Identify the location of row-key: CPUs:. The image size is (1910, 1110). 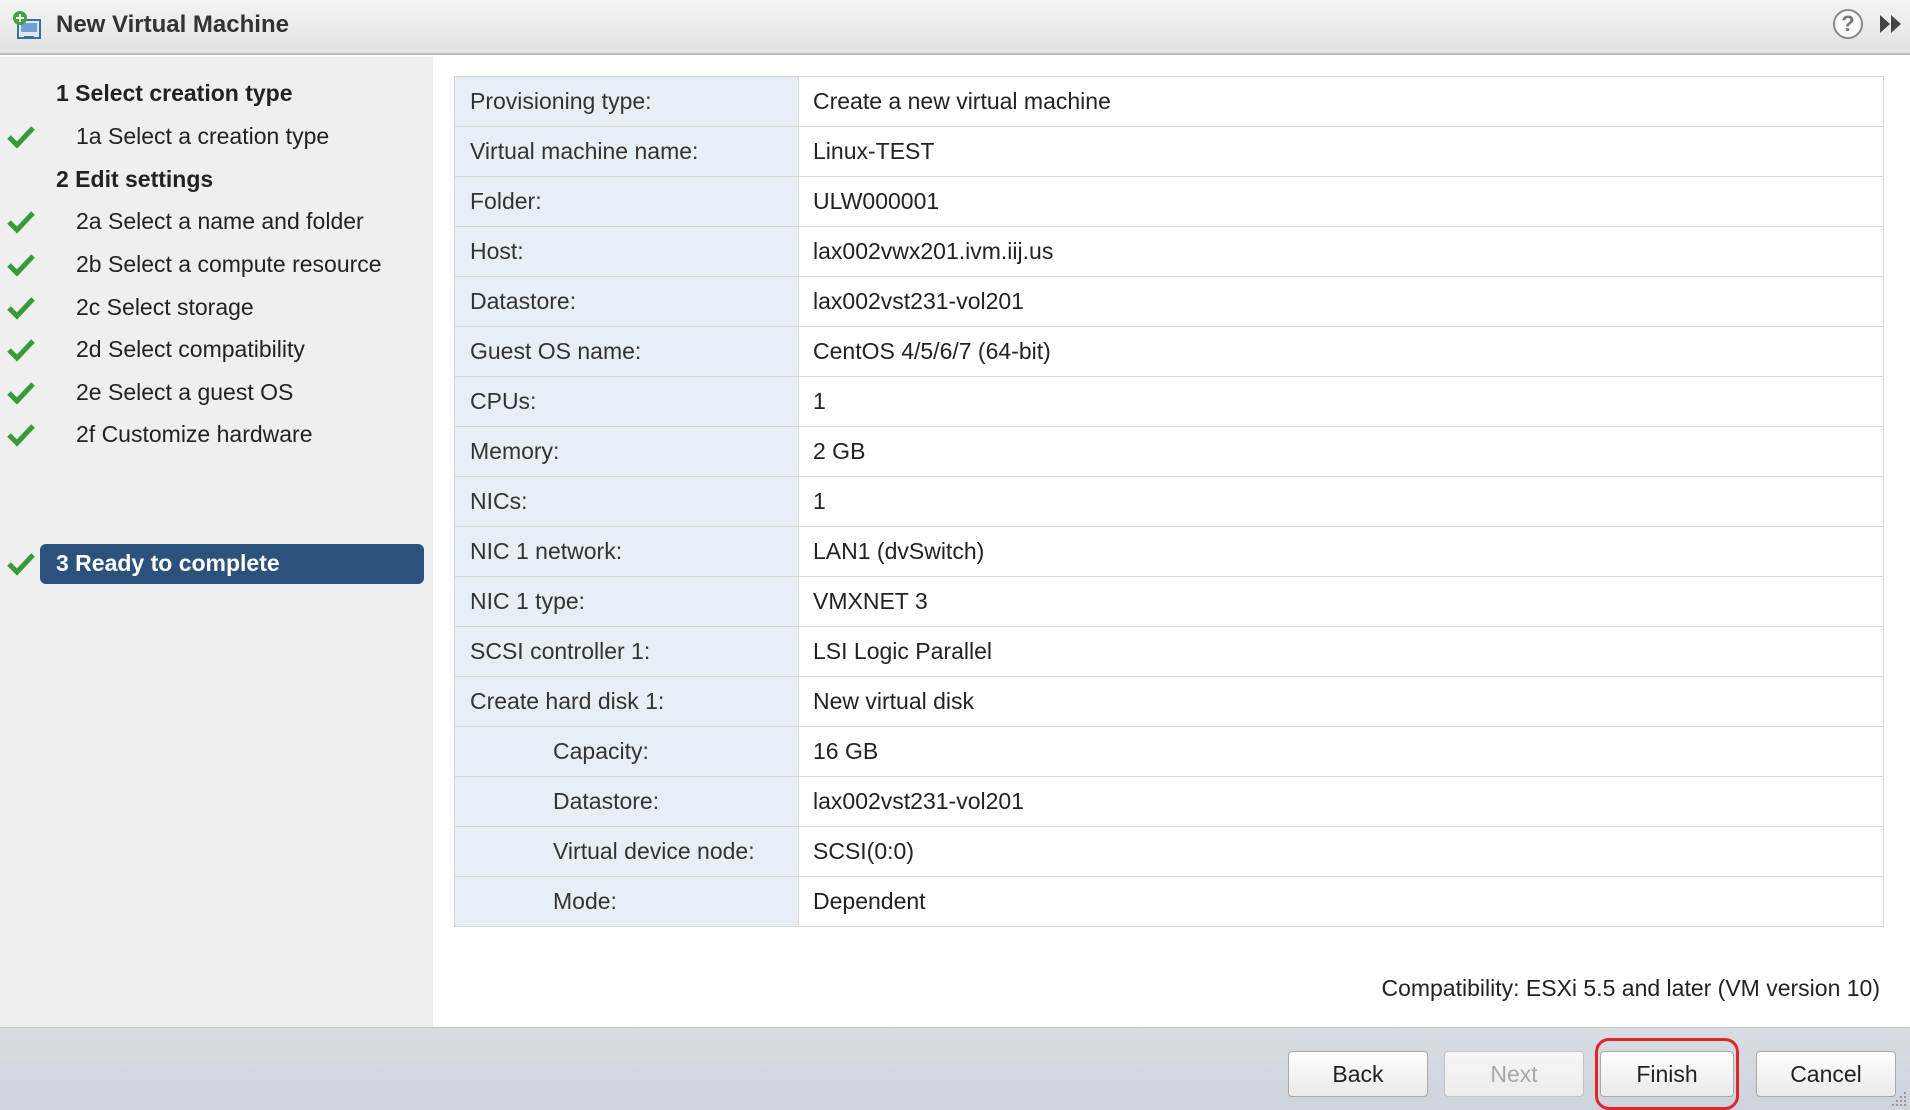
(626, 401).